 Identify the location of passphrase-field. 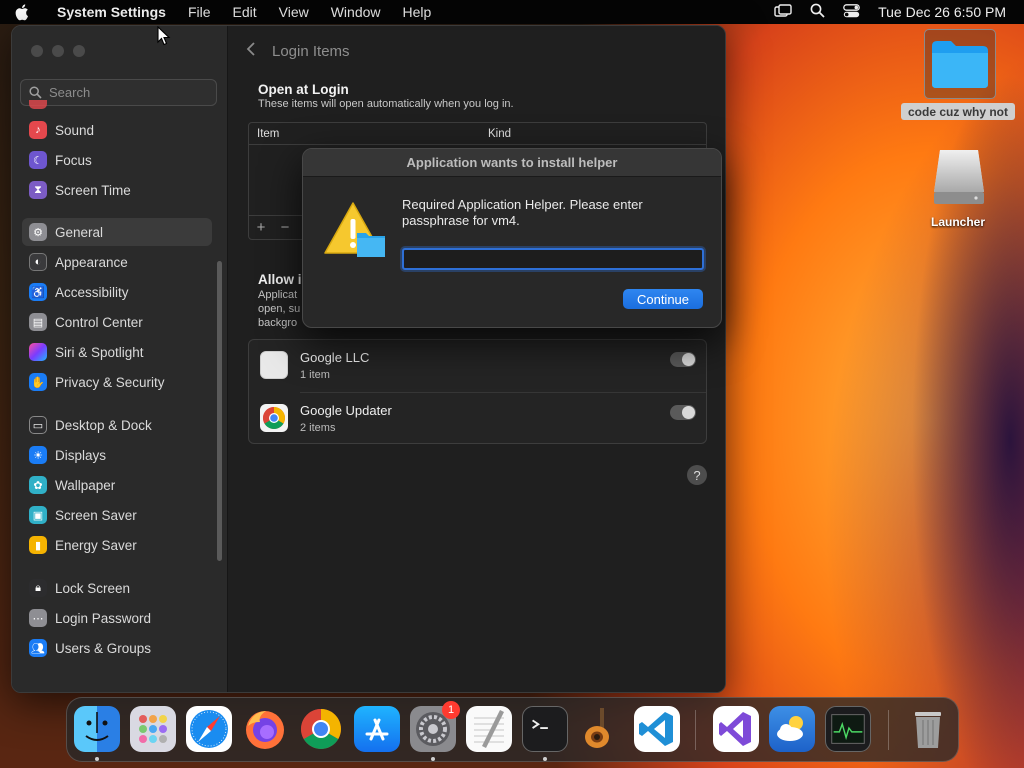
(553, 259).